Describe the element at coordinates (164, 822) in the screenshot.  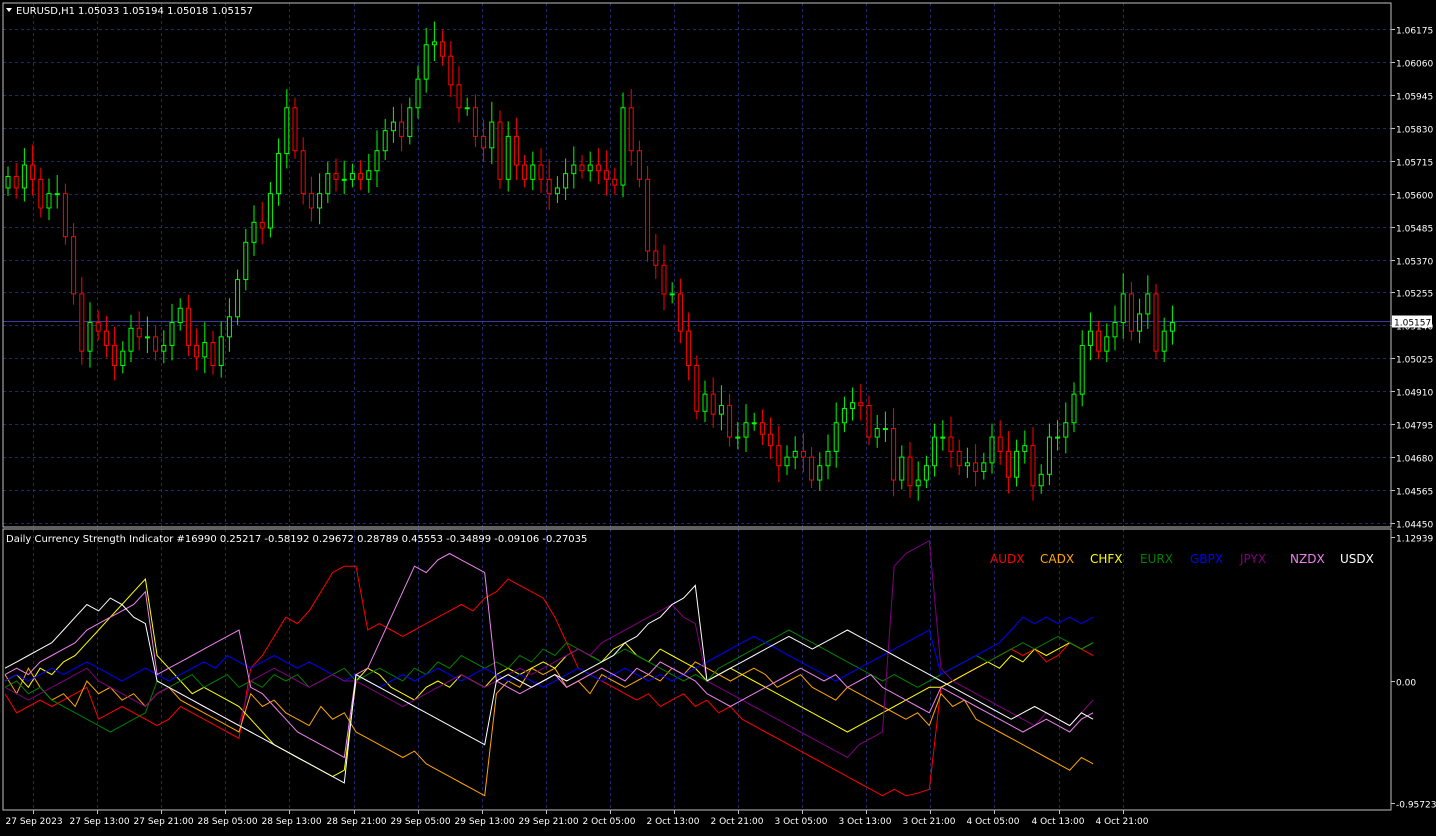
I see `time-tick-label: 27 Sep 21:00` at that location.